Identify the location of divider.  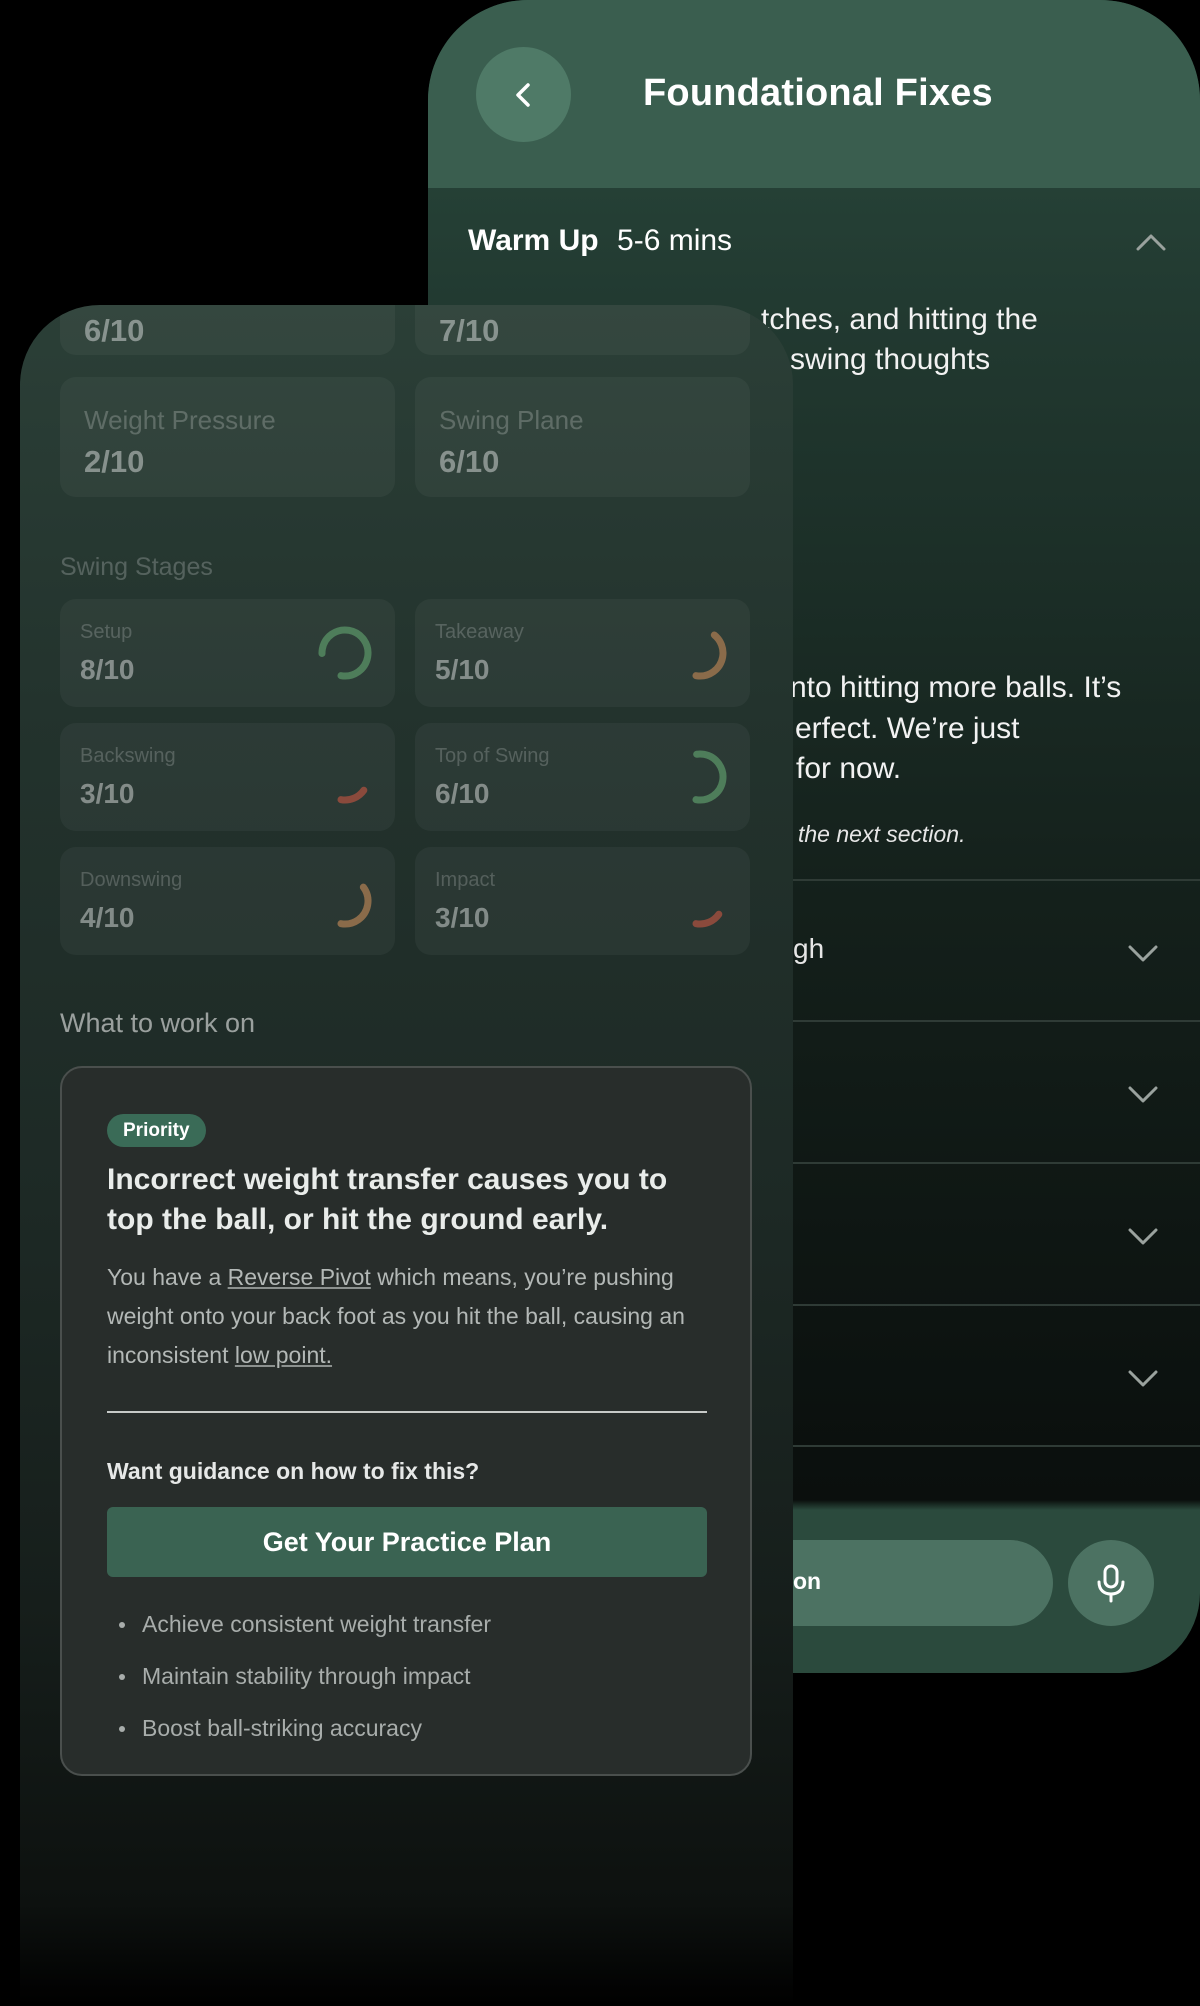
(407, 1412).